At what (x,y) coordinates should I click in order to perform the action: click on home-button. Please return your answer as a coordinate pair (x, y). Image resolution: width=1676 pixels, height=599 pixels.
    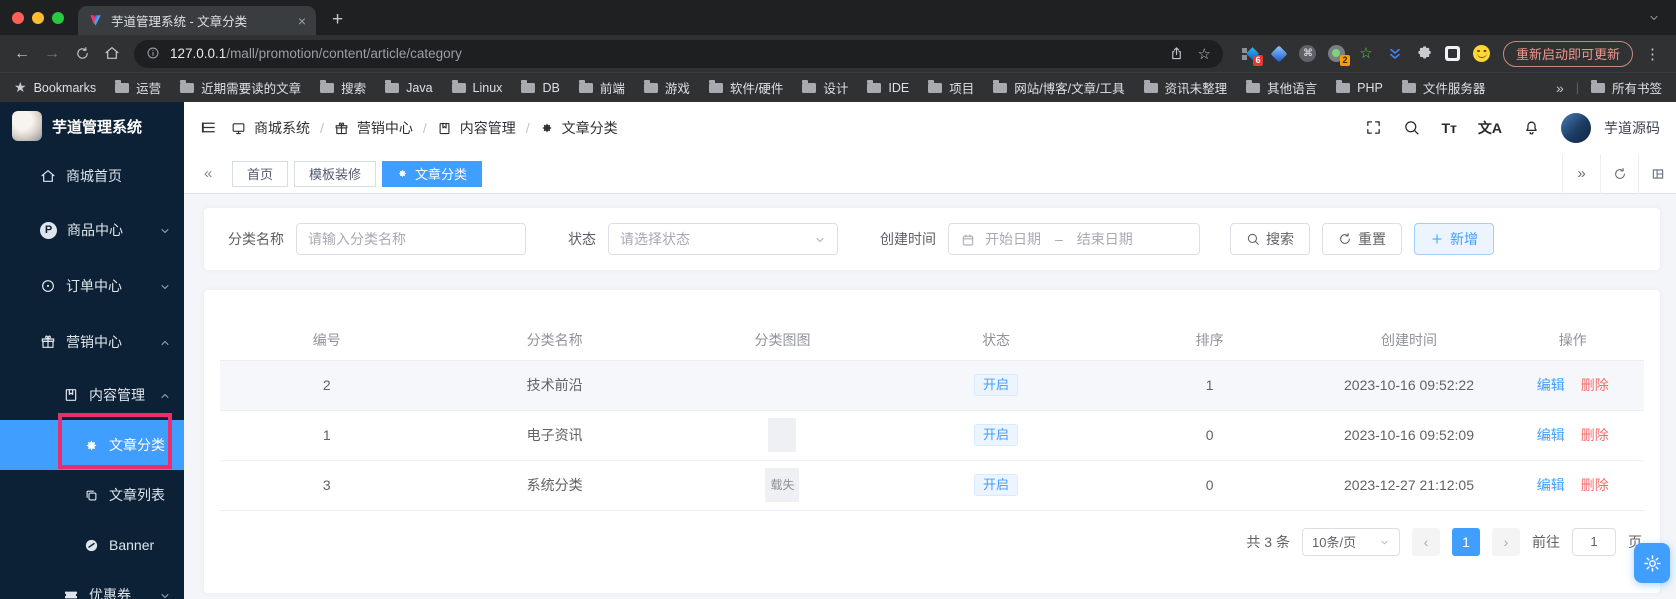
    Looking at the image, I should click on (112, 54).